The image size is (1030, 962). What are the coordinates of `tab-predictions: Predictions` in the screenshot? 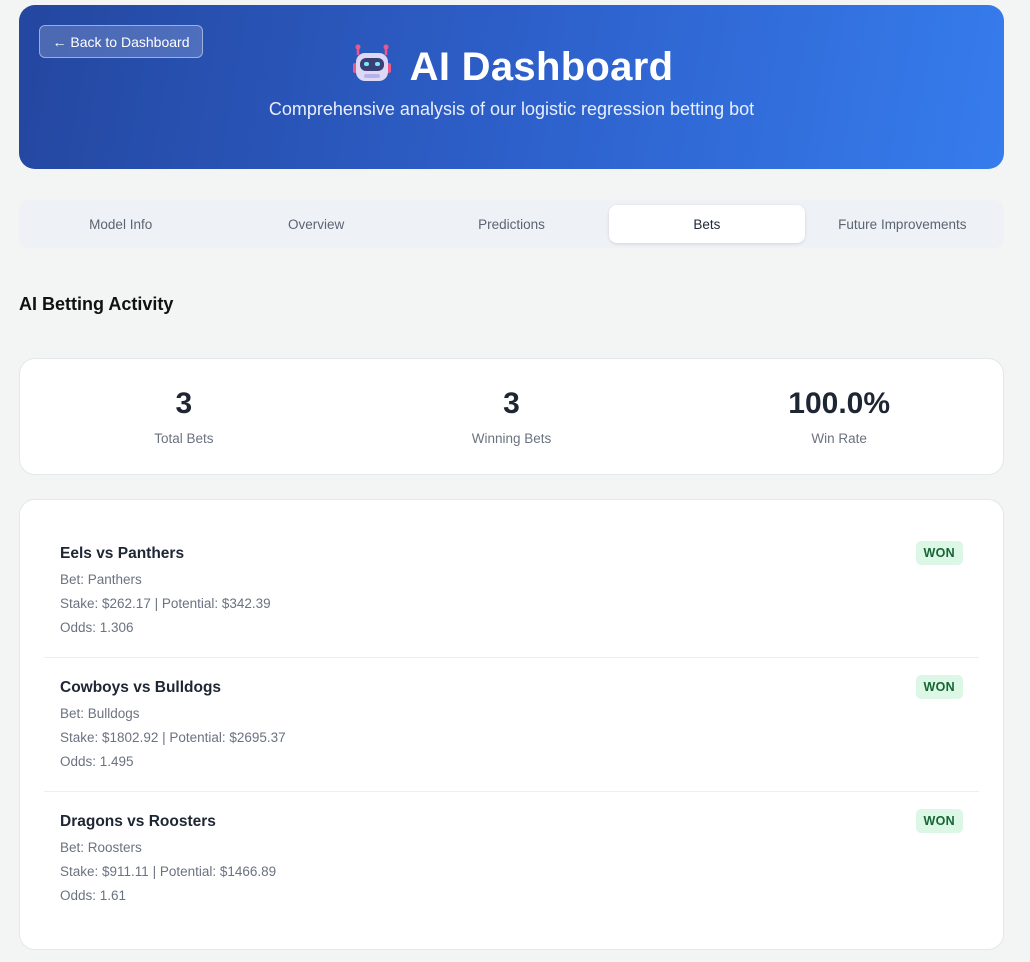 It's located at (511, 224).